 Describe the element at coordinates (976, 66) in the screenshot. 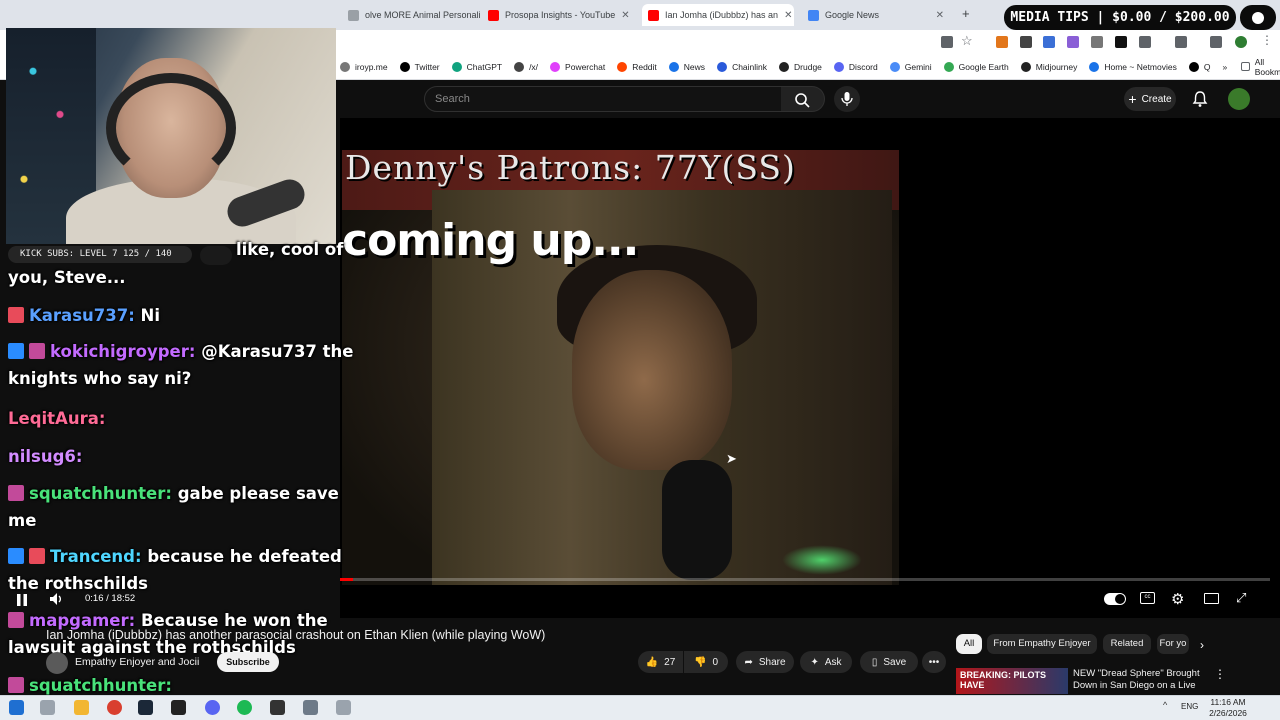

I see `bookmark-item: Google Earth` at that location.